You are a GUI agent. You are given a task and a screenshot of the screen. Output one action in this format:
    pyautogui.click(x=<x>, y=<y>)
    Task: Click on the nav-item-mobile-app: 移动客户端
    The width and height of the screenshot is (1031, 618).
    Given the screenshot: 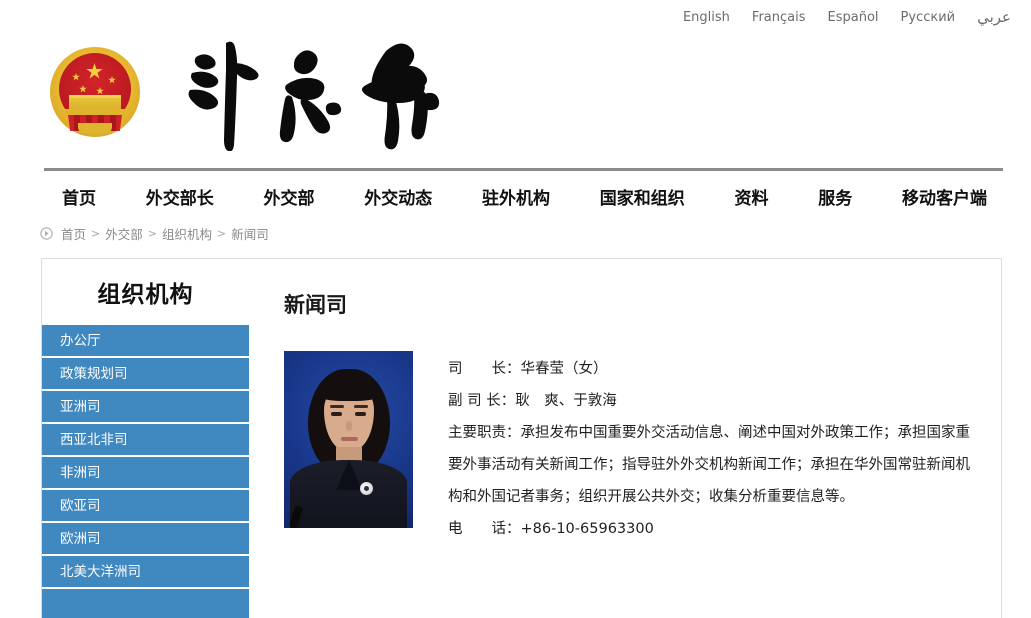 What is the action you would take?
    pyautogui.click(x=944, y=196)
    